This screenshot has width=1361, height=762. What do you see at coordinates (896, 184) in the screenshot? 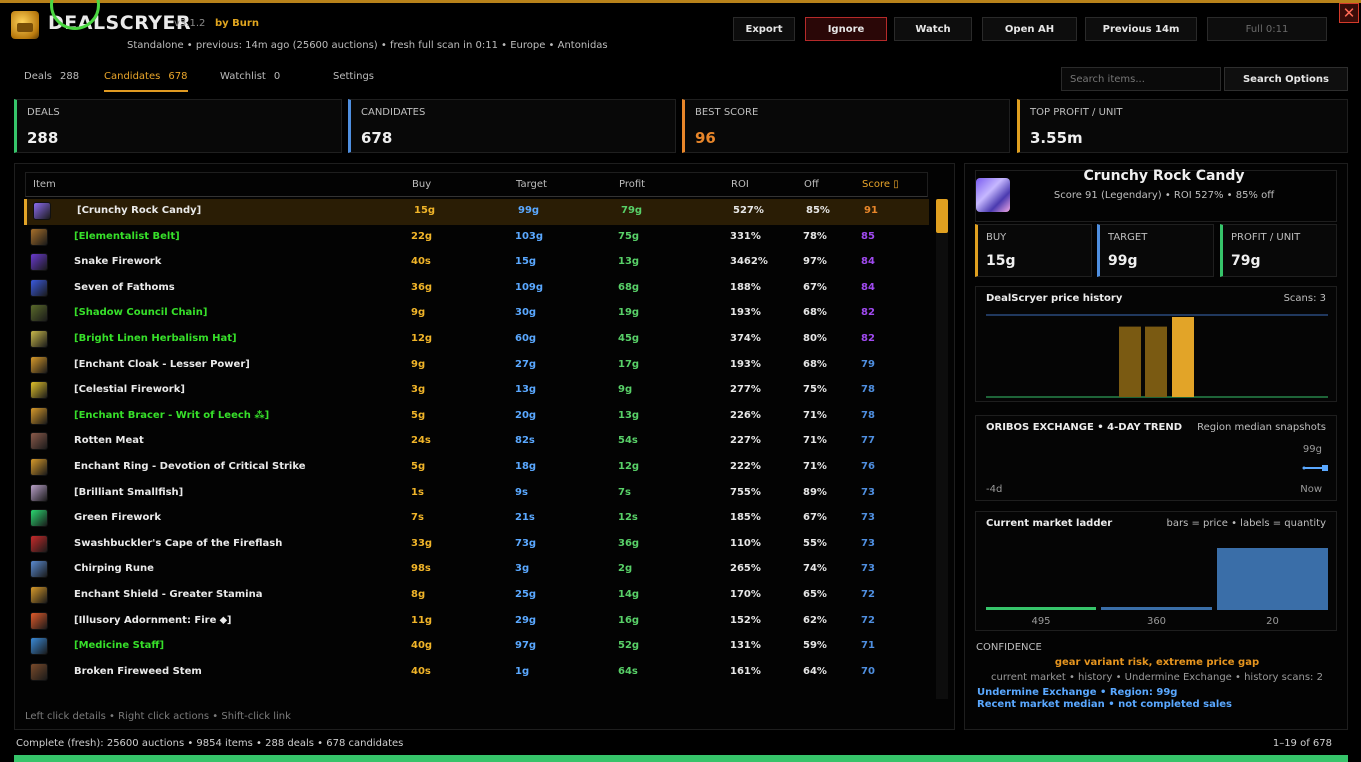
I see `sort-indicator-icon: ▯` at bounding box center [896, 184].